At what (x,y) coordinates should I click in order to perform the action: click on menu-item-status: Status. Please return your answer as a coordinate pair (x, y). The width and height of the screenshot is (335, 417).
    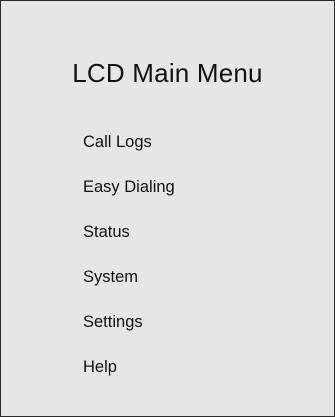
    Looking at the image, I should click on (129, 237).